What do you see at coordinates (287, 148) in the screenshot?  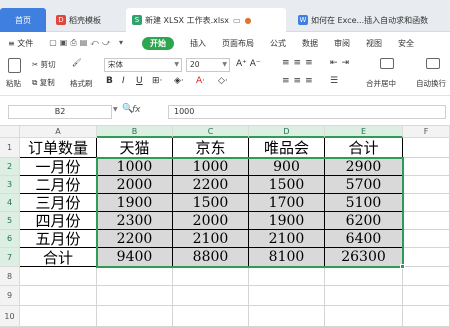 I see `header-cell: 唯品会` at bounding box center [287, 148].